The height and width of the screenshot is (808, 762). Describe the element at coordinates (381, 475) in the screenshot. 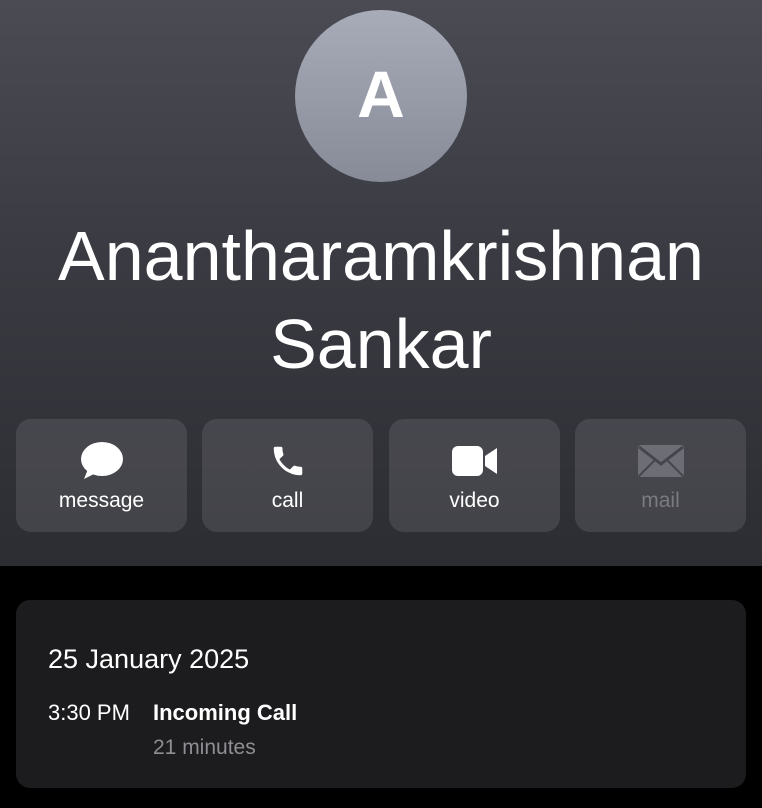

I see `action-buttons: message call video mail` at that location.